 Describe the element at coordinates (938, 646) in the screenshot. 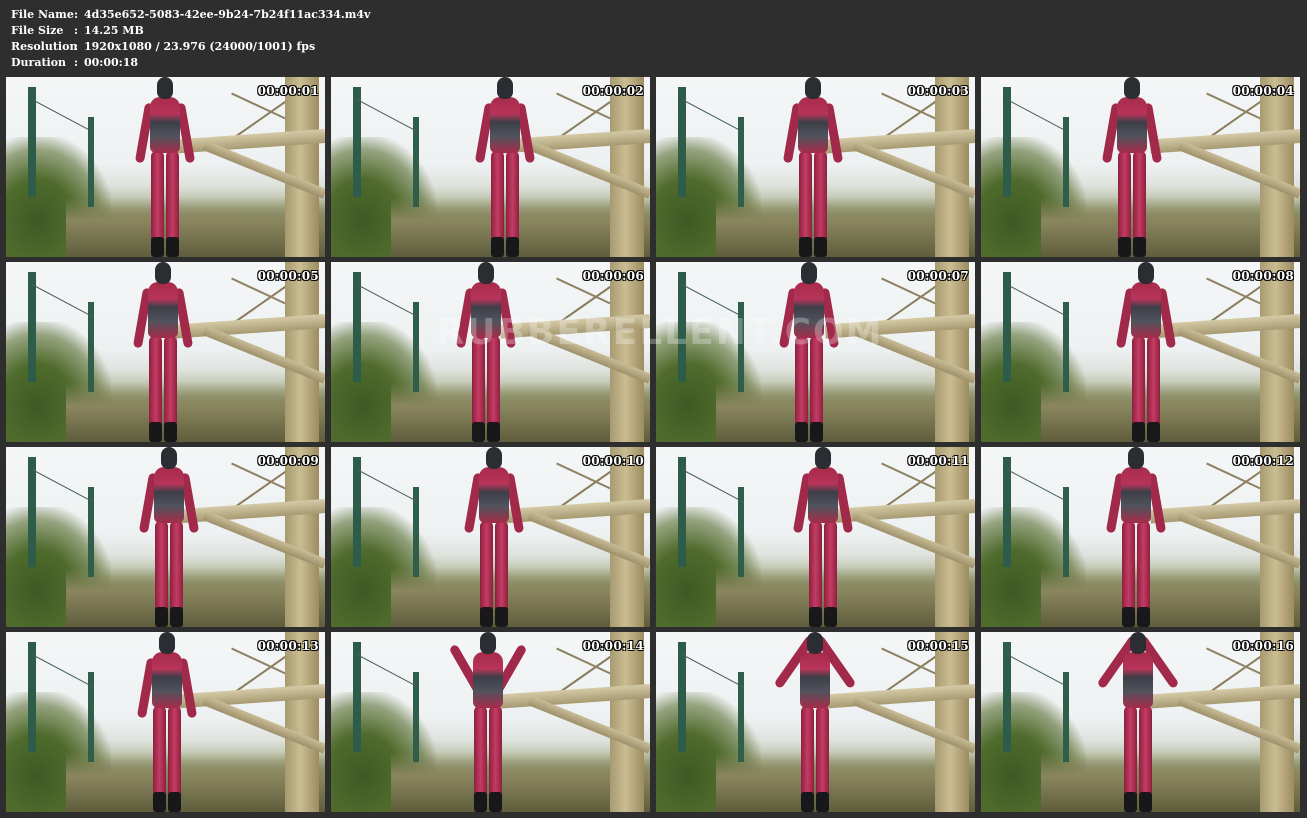

I see `thumbnail-timestamp: 00:00:15` at that location.